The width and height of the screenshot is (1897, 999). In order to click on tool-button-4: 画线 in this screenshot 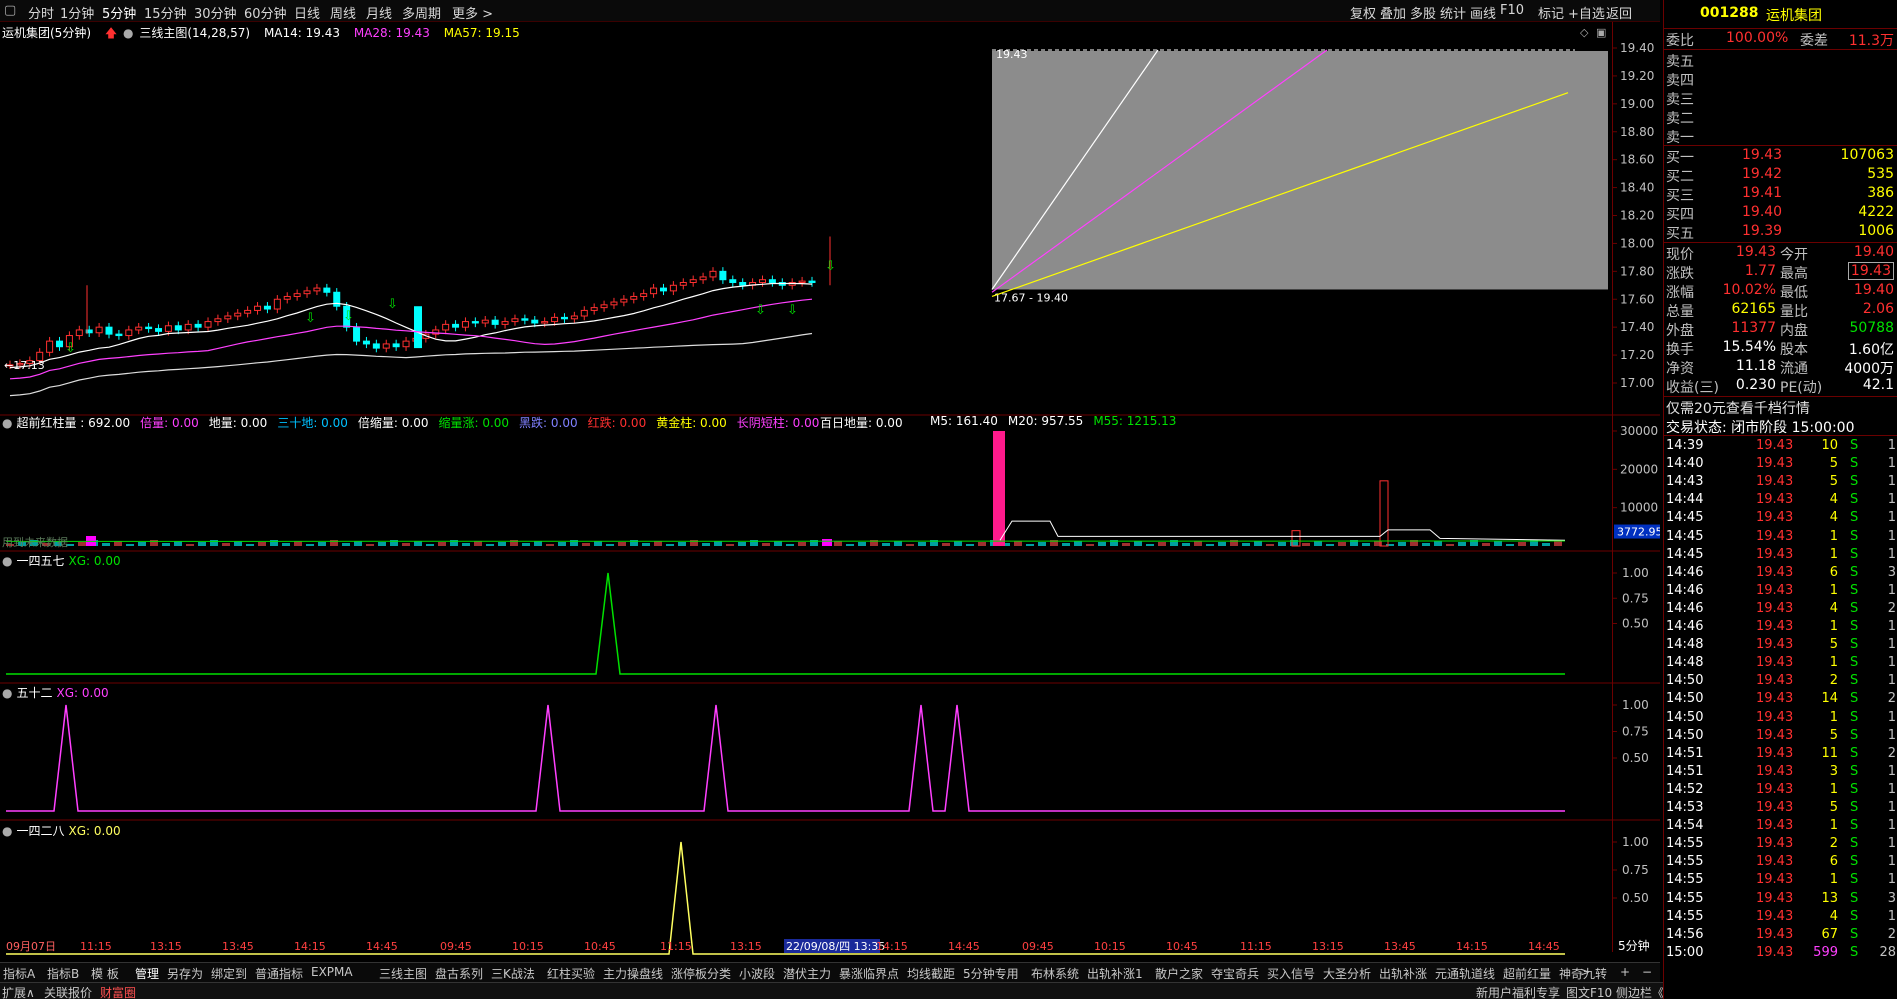, I will do `click(1483, 12)`.